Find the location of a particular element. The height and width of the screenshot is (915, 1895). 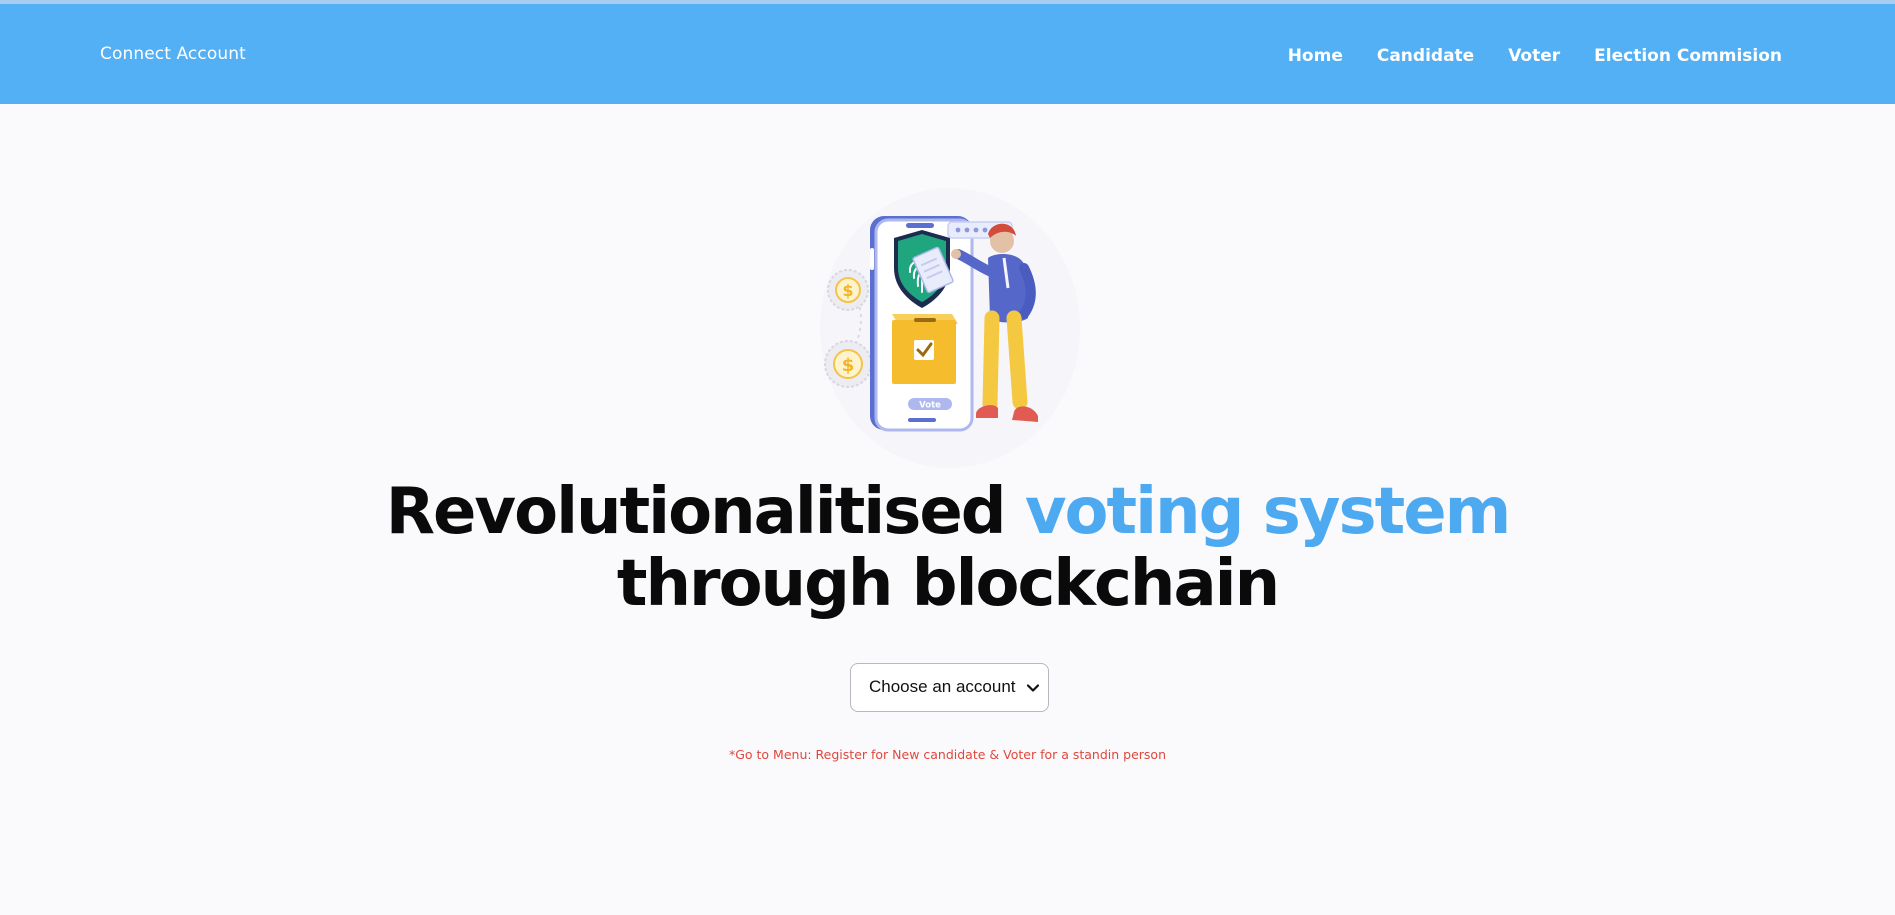

nav-voter: Voter is located at coordinates (1534, 56).